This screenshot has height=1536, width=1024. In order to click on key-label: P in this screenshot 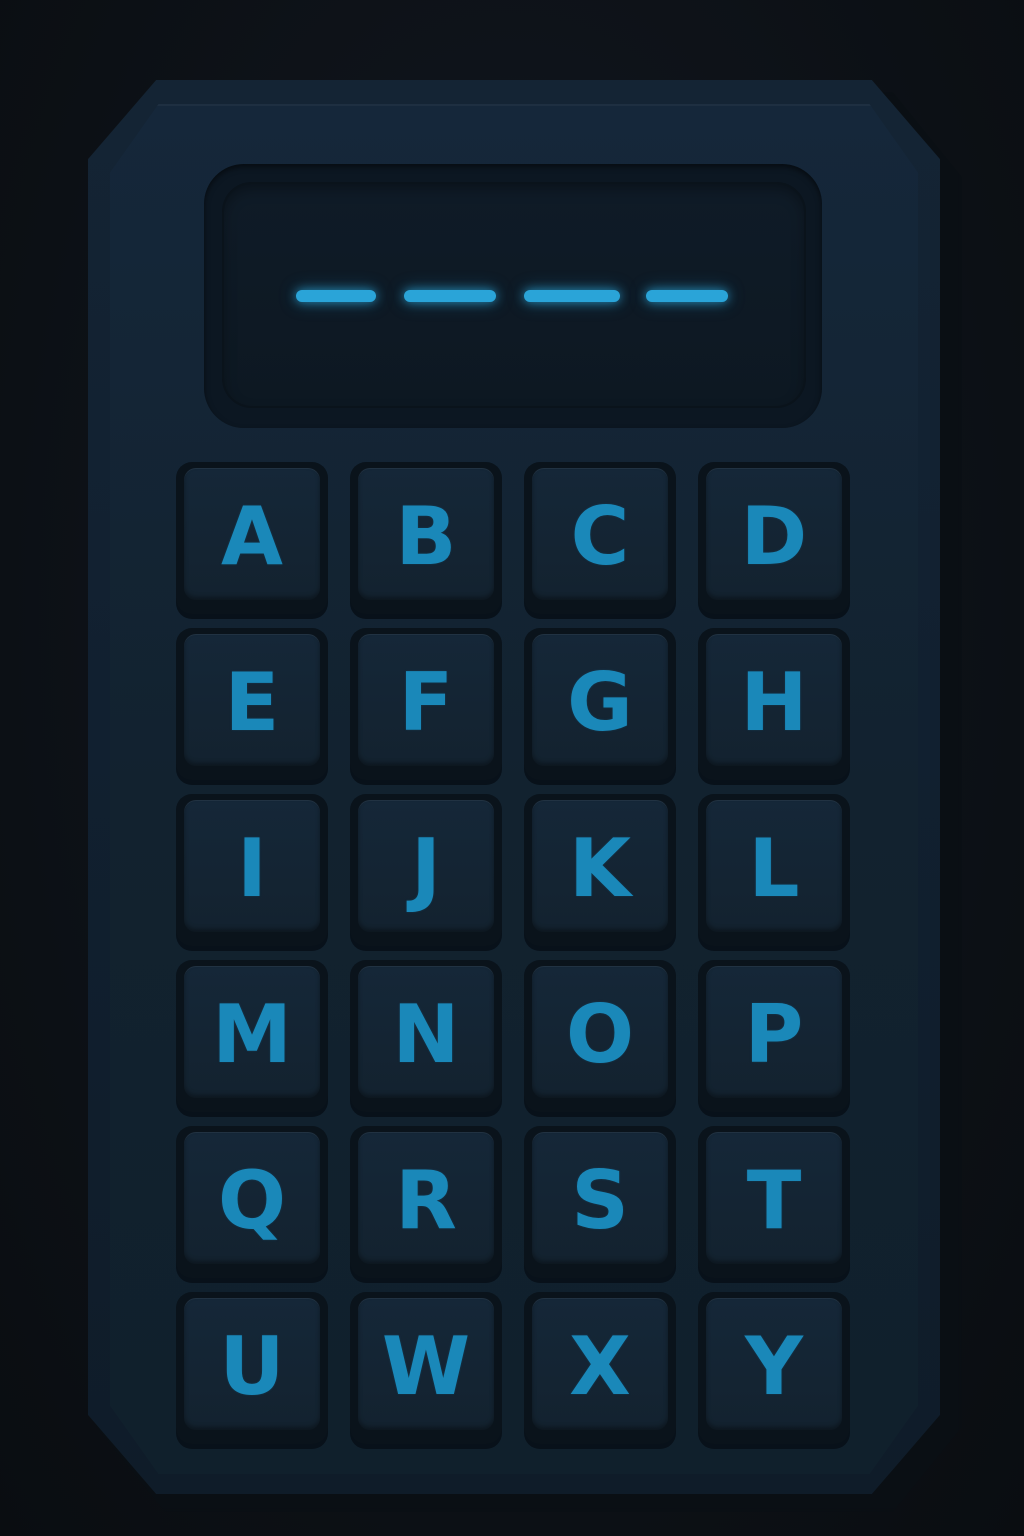, I will do `click(774, 1034)`.